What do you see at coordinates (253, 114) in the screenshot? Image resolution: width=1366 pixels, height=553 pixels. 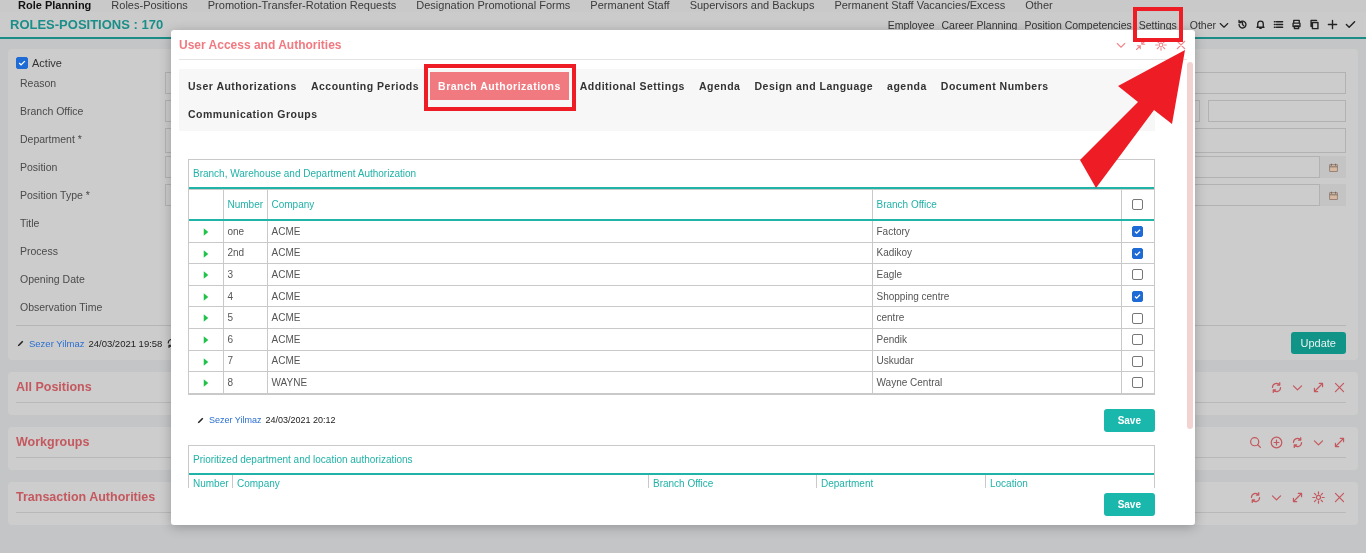 I see `tab: Communication Groups` at bounding box center [253, 114].